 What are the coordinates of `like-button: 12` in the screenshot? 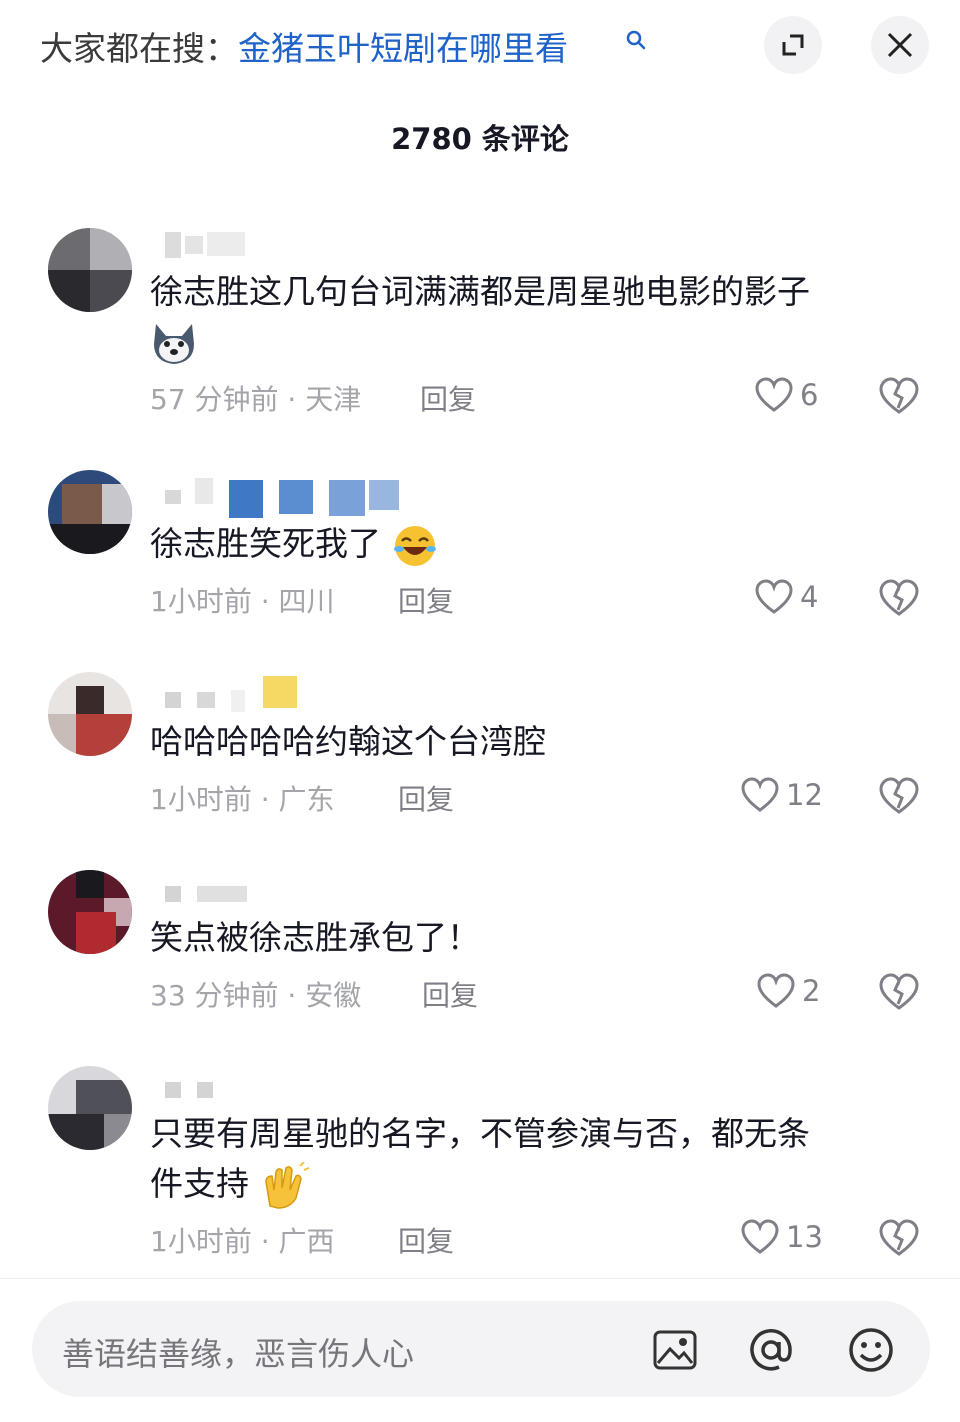 It's located at (781, 795).